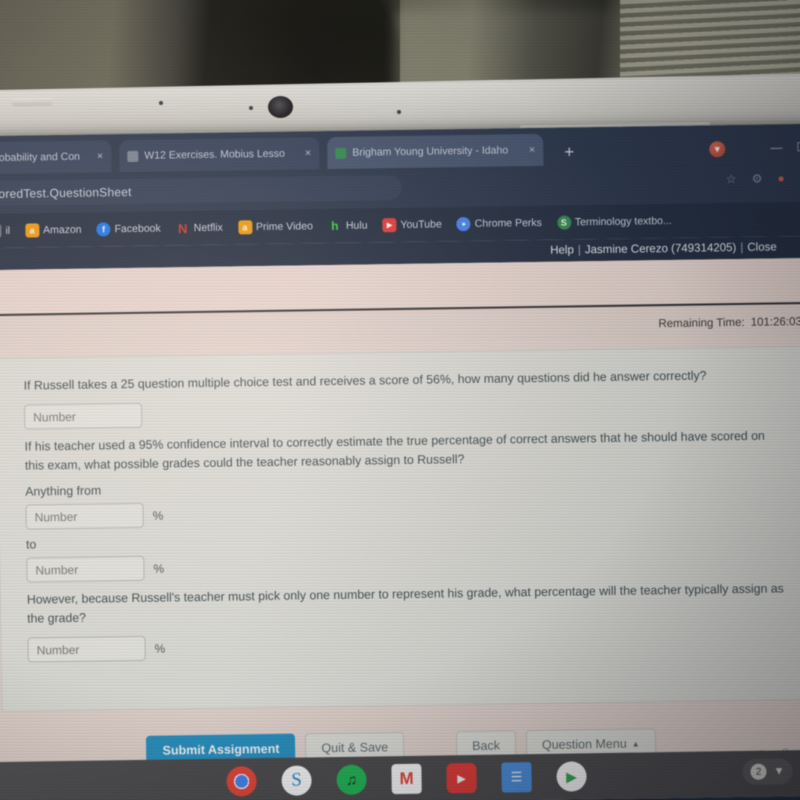 The width and height of the screenshot is (800, 800). I want to click on bookmark-label: il, so click(8, 230).